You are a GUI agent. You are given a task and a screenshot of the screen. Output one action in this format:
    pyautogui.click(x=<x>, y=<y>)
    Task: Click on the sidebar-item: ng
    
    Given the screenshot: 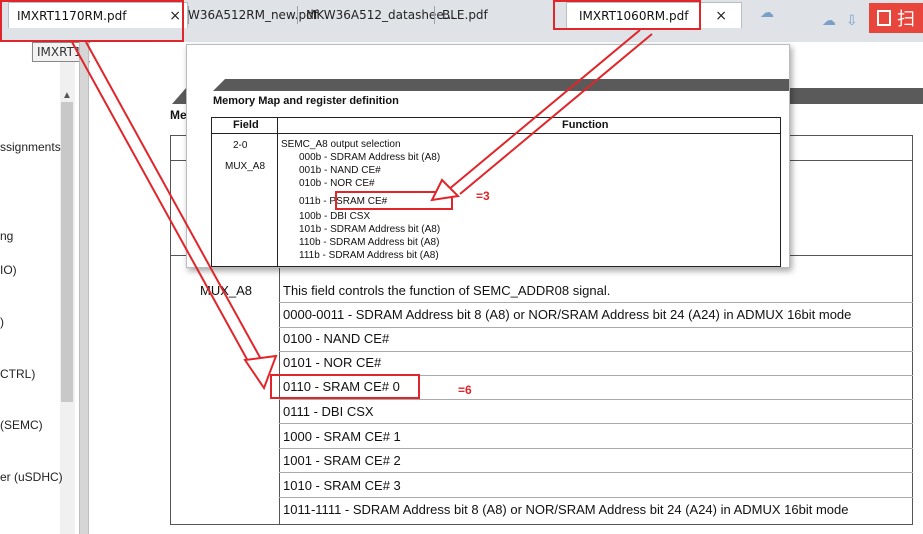 What is the action you would take?
    pyautogui.click(x=6, y=236)
    